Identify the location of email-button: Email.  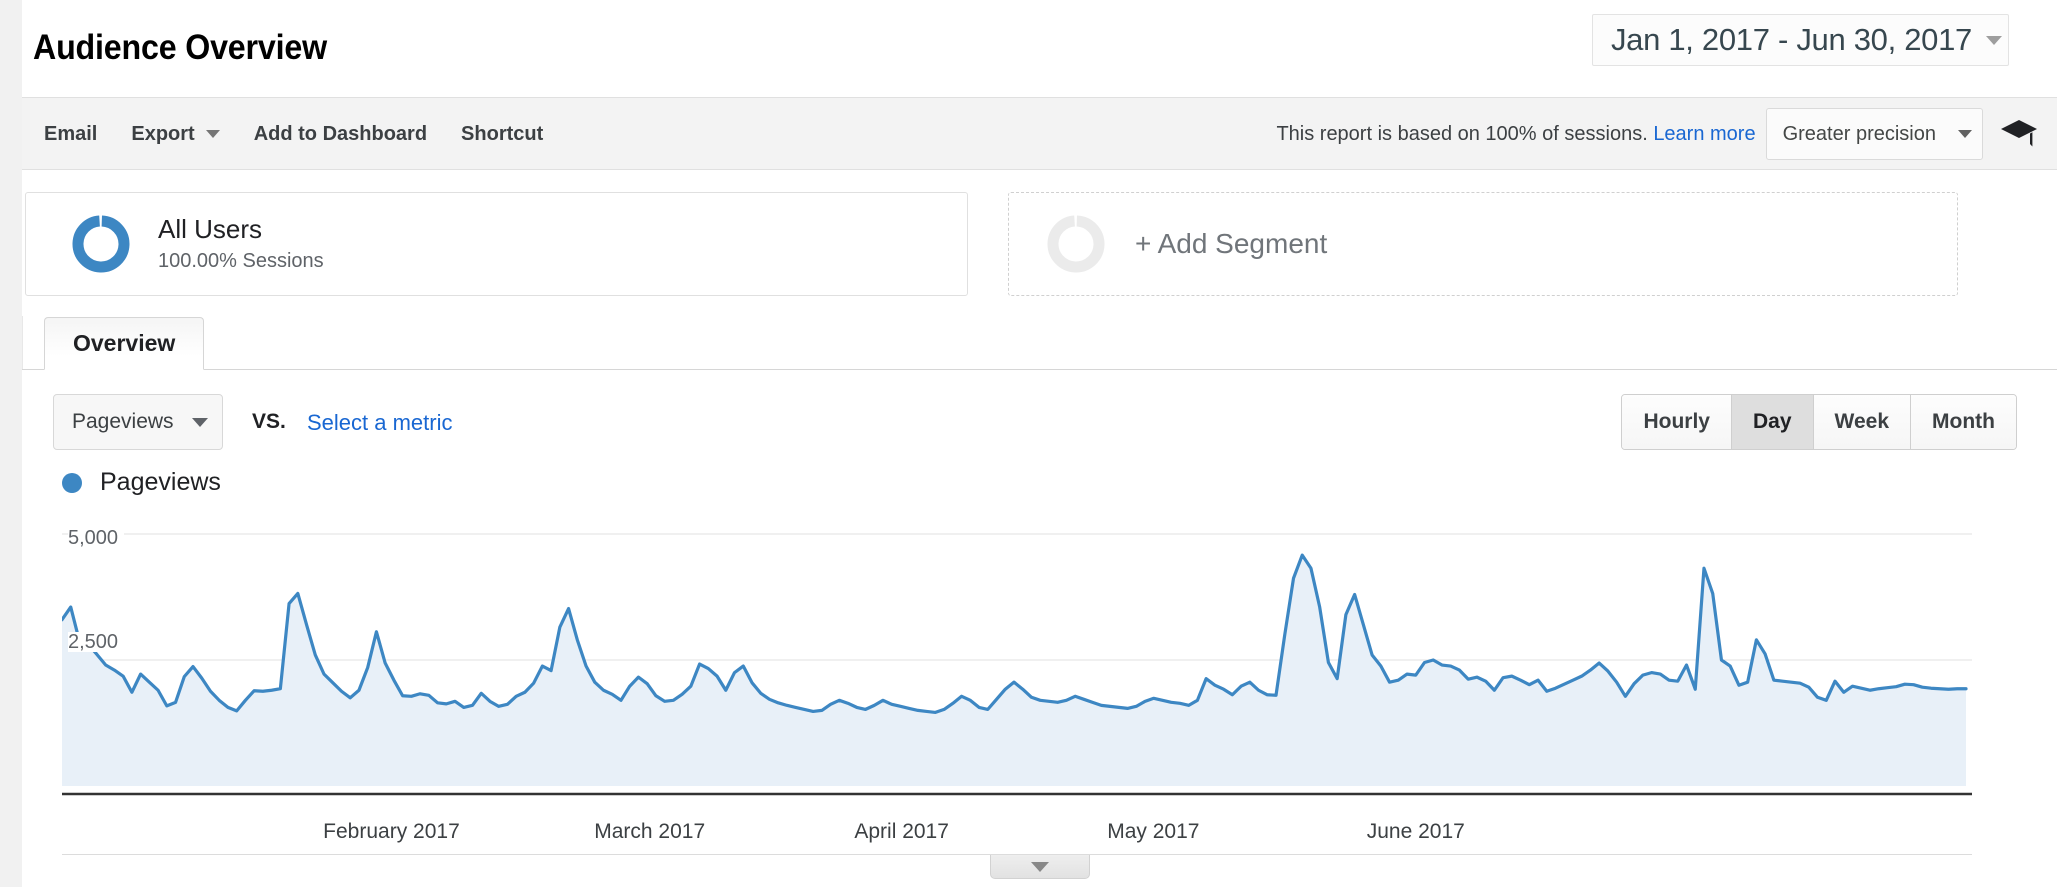
(70, 134).